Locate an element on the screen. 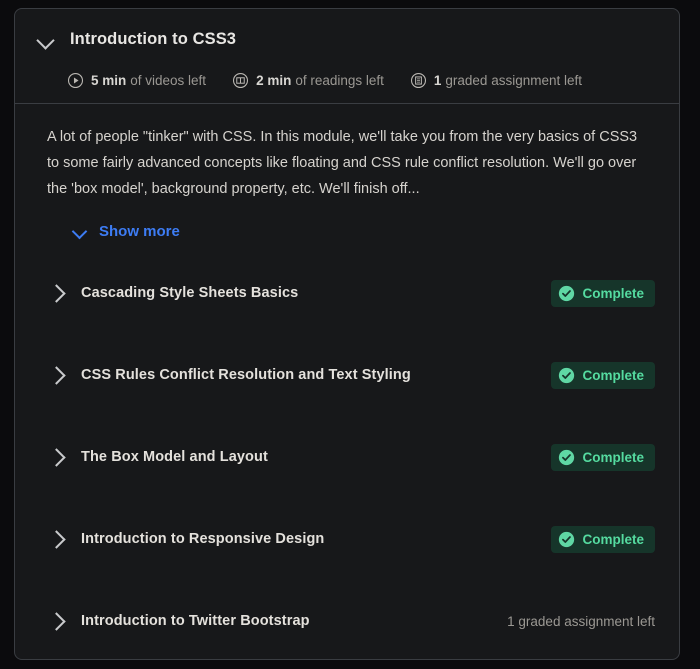  meta-item-videos: 5 min of videos left is located at coordinates (136, 80).